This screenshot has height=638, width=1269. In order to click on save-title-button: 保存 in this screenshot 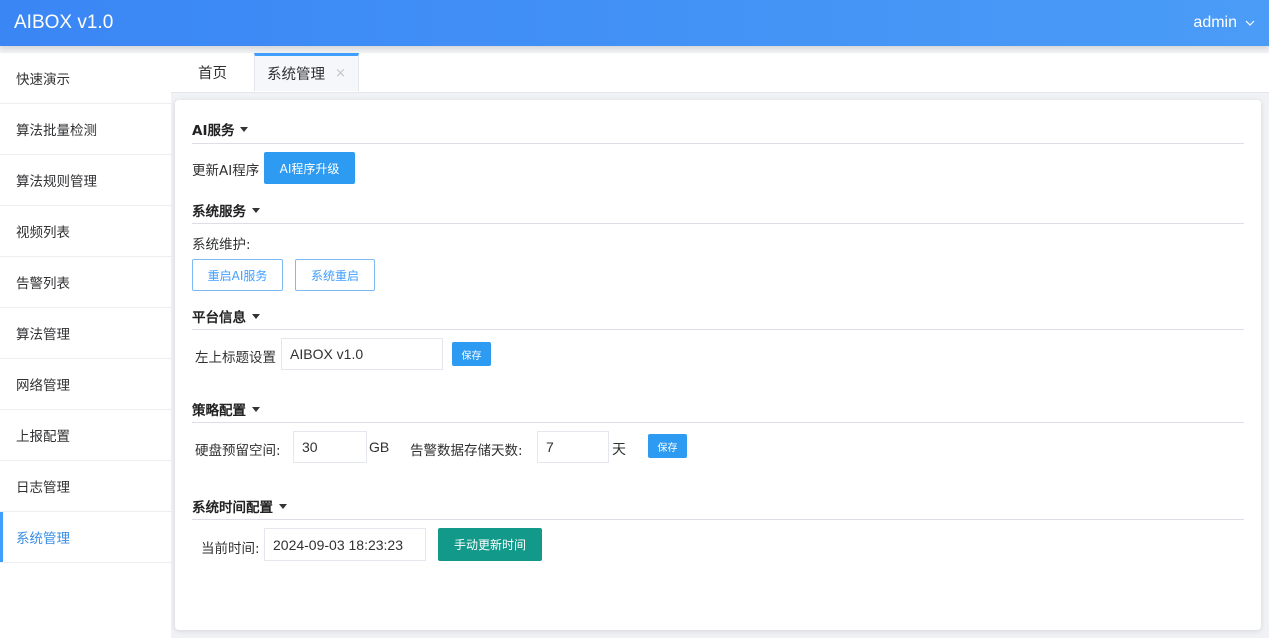, I will do `click(471, 354)`.